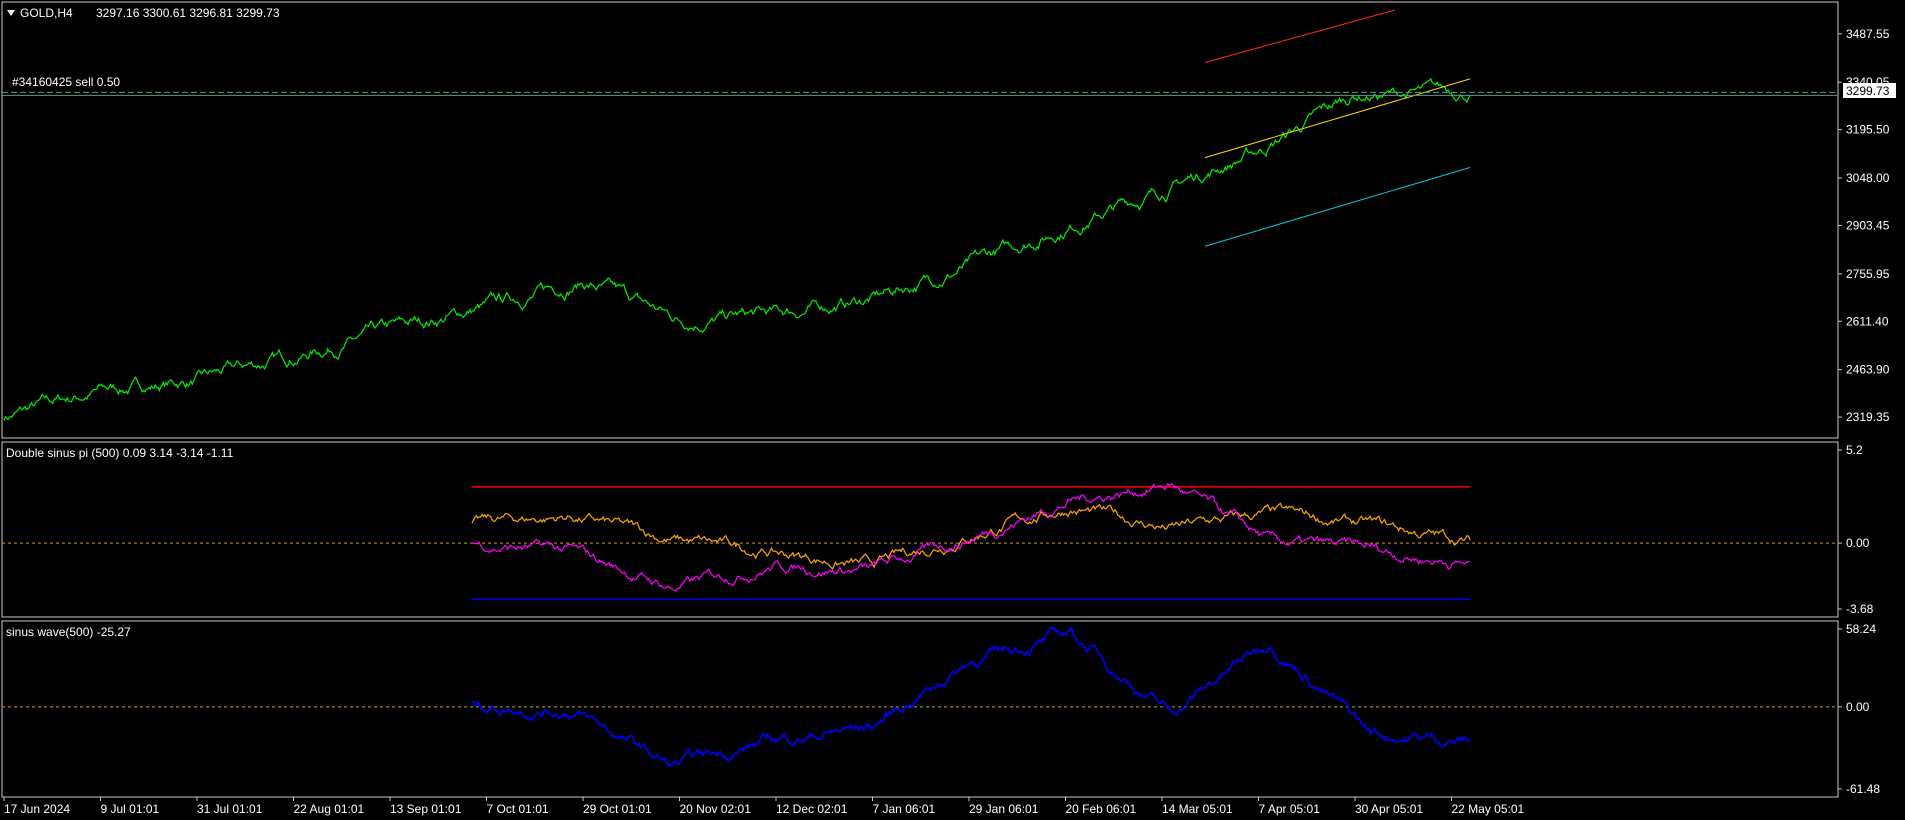 The height and width of the screenshot is (820, 1905). I want to click on time-tick-label: 7 Oct 01:01, so click(518, 809).